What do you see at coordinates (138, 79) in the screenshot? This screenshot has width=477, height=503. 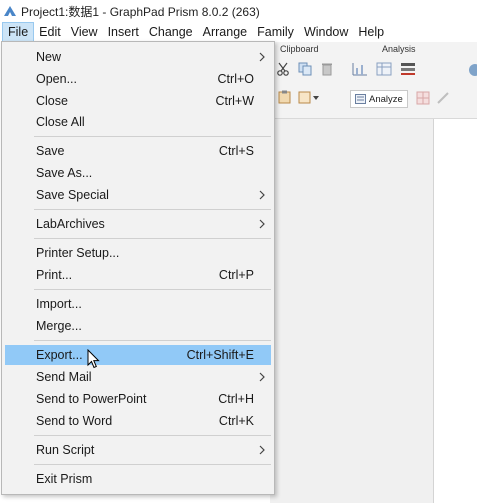 I see `menu-item-open: Open... Ctrl+O` at bounding box center [138, 79].